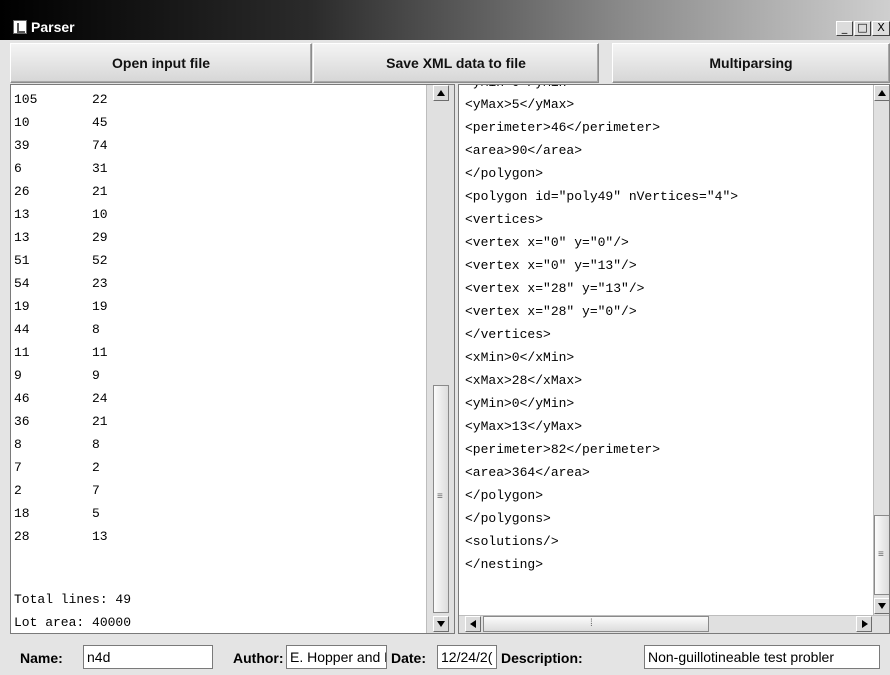 The image size is (890, 675). I want to click on left-vertical-scrollbar: ≡, so click(440, 359).